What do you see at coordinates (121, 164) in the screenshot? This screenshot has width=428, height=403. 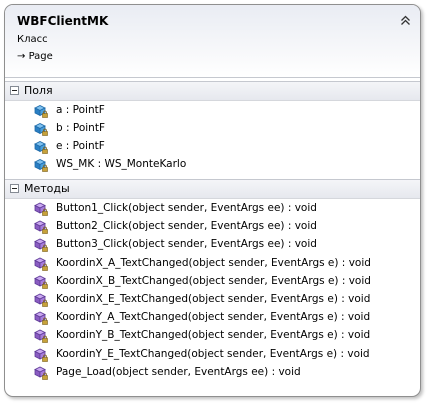 I see `field-row-label: WS_MK : WS_MonteKarlo` at bounding box center [121, 164].